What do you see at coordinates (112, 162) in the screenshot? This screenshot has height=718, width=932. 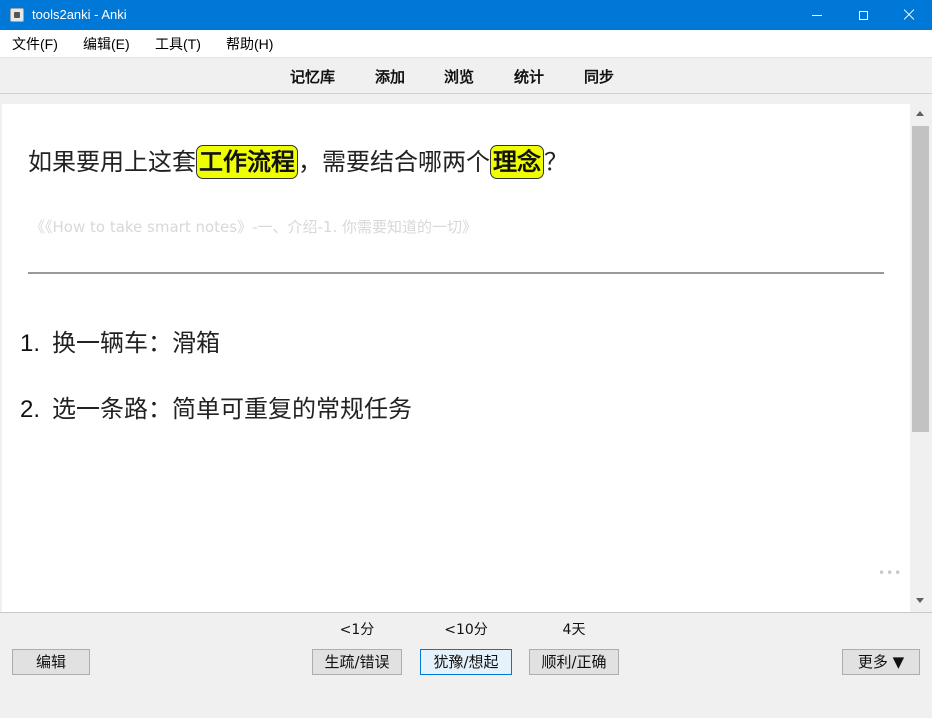 I see `question-text-before: 如果要用上这套` at bounding box center [112, 162].